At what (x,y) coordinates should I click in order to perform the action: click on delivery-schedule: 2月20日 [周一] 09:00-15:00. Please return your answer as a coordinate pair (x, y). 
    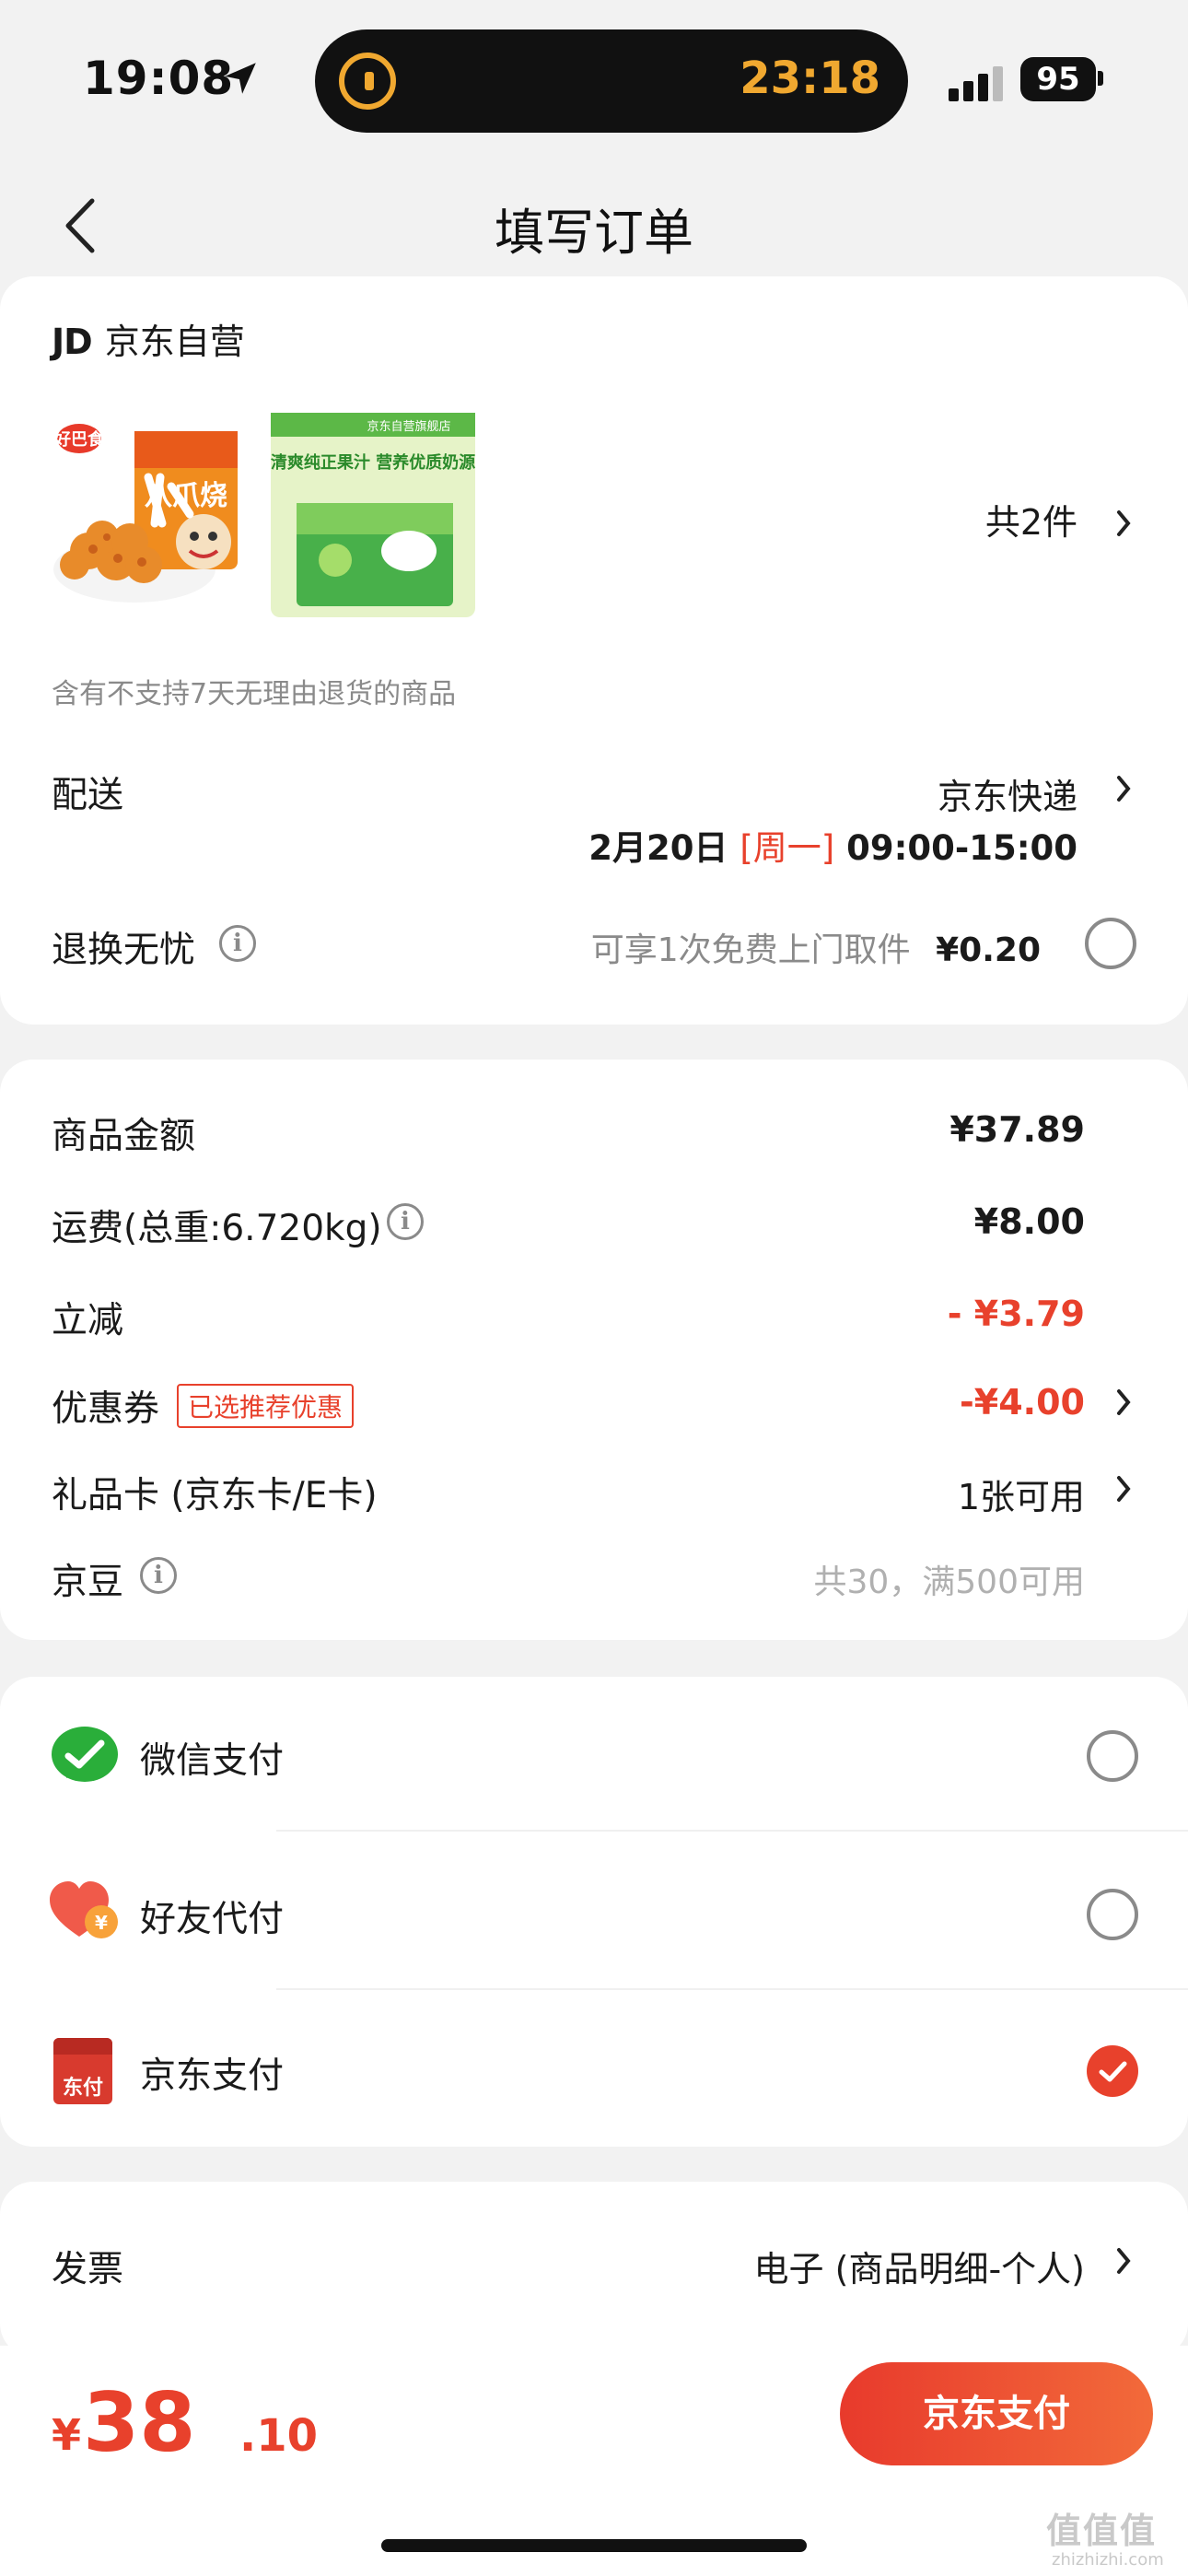
    Looking at the image, I should click on (832, 845).